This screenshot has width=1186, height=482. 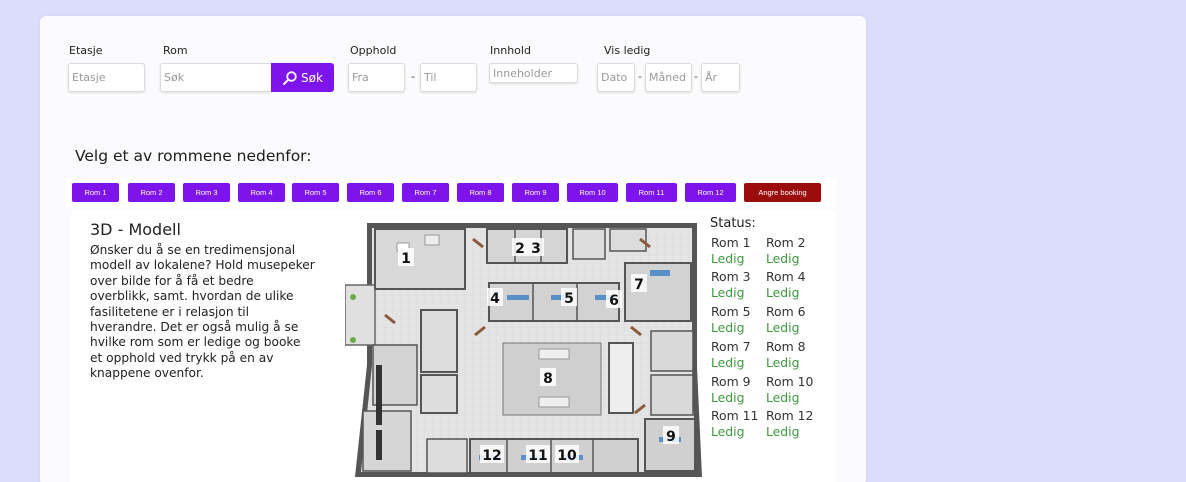 What do you see at coordinates (535, 192) in the screenshot?
I see `room-button-9: Rom 9` at bounding box center [535, 192].